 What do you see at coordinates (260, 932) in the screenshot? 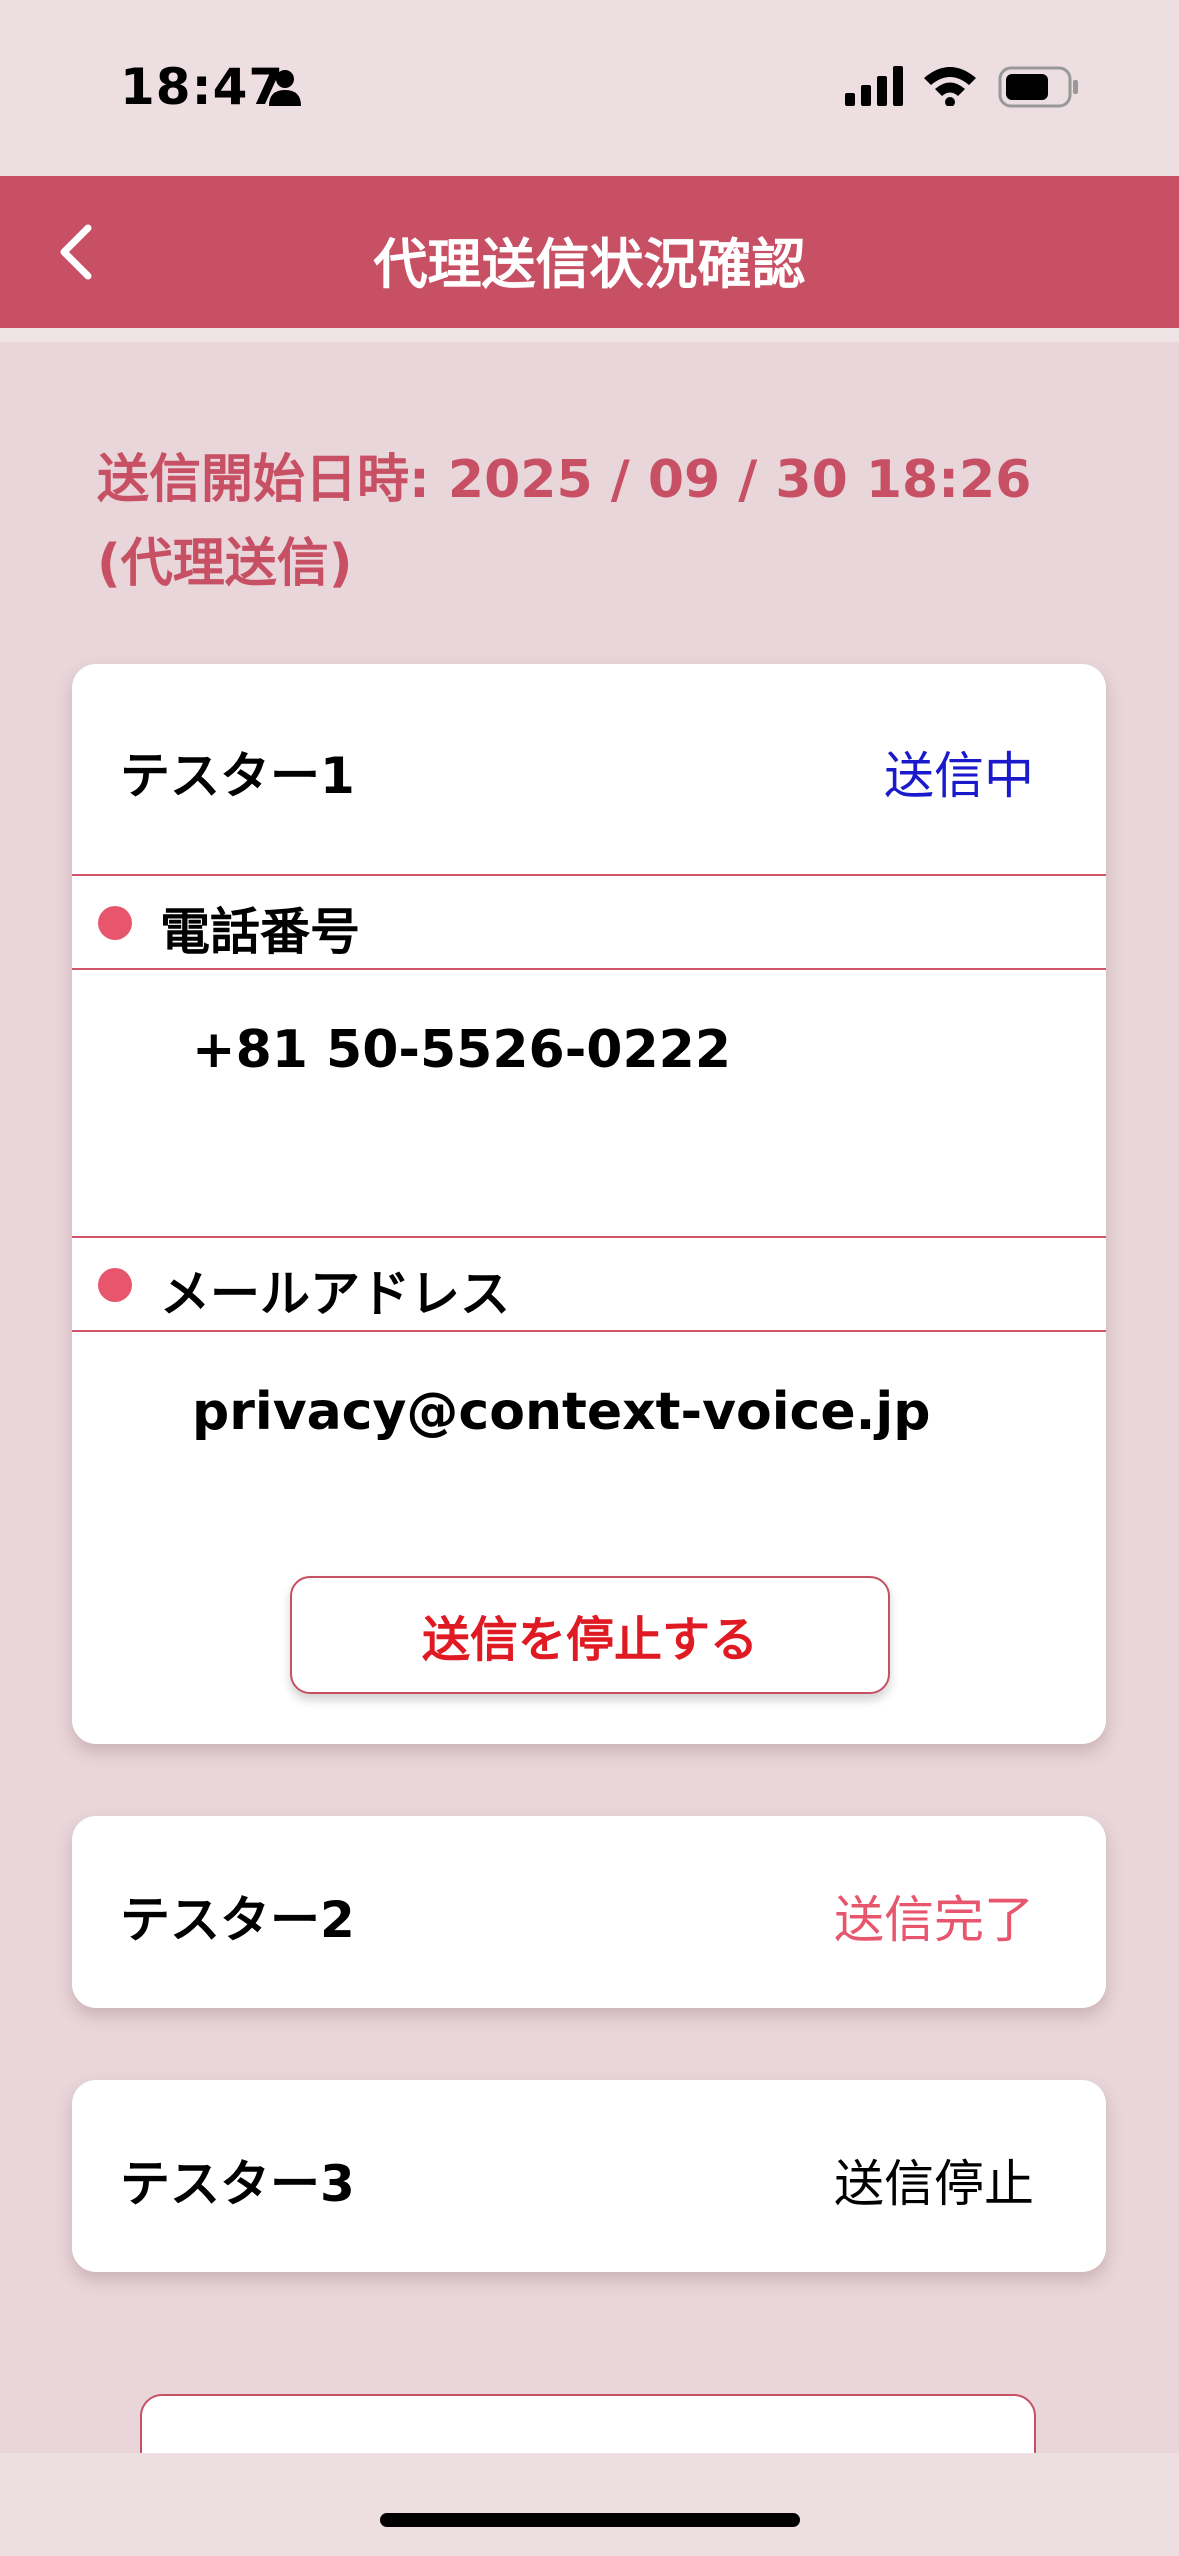
I see `phone-label: 電話番号` at bounding box center [260, 932].